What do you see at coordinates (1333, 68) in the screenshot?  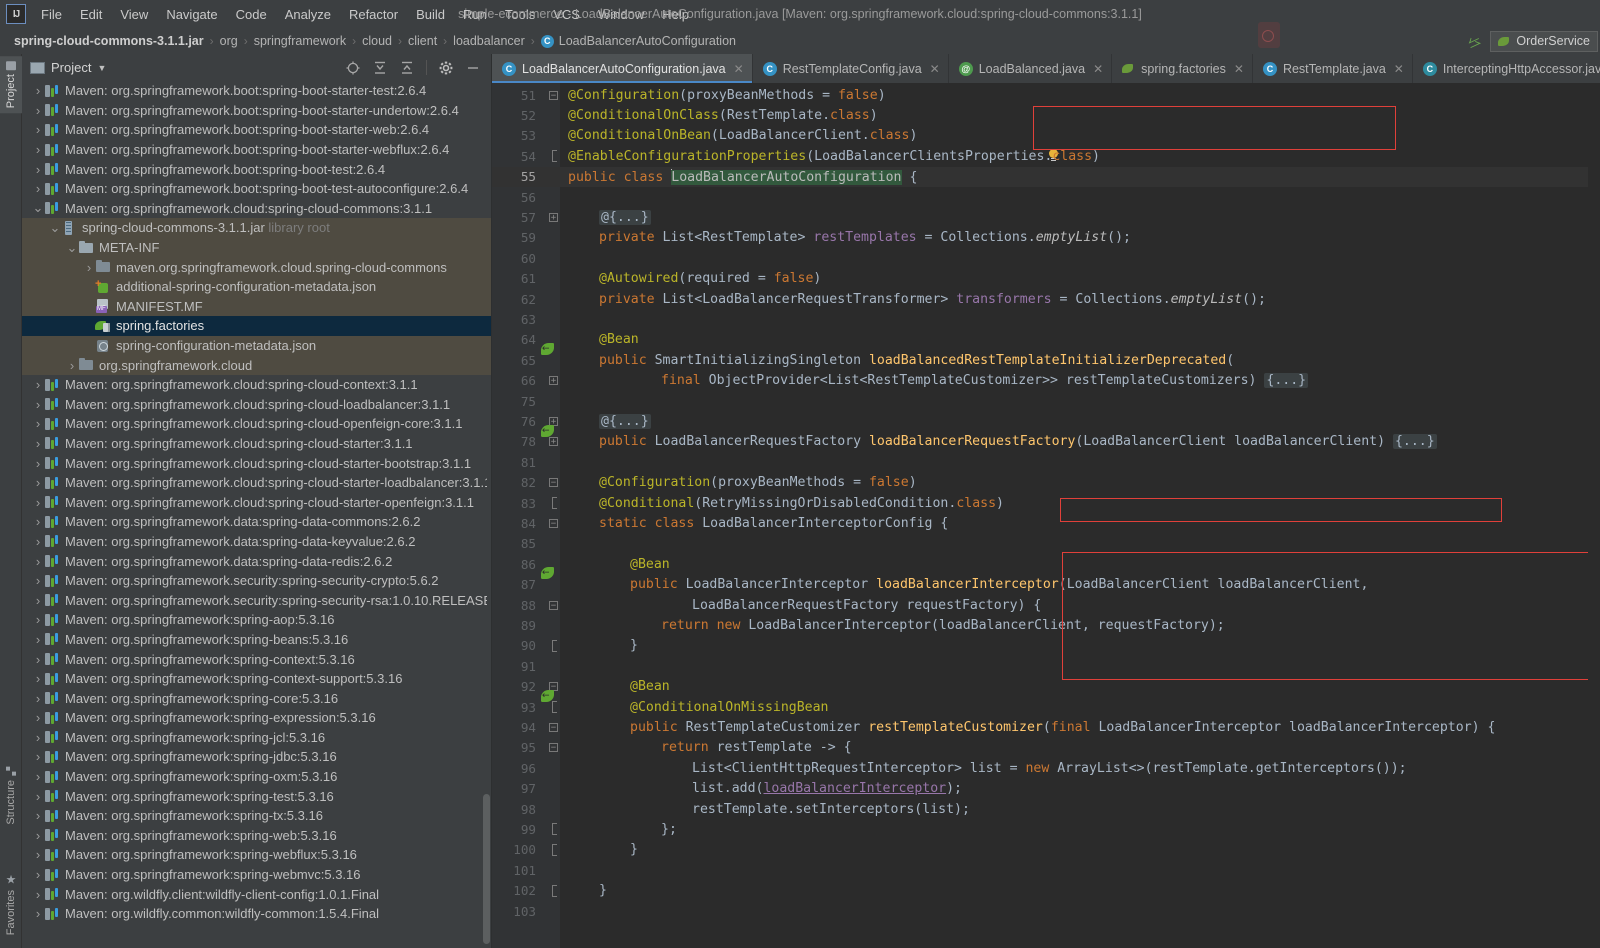 I see `editor-tab-4: C RestTemplate.java ✕` at bounding box center [1333, 68].